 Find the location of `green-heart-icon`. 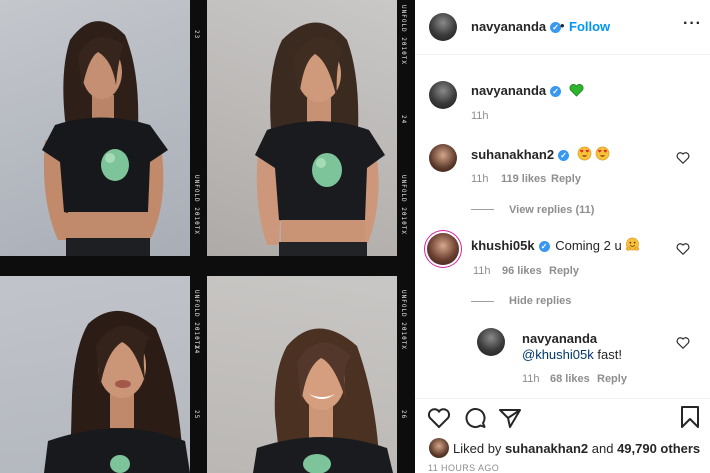

green-heart-icon is located at coordinates (576, 90).